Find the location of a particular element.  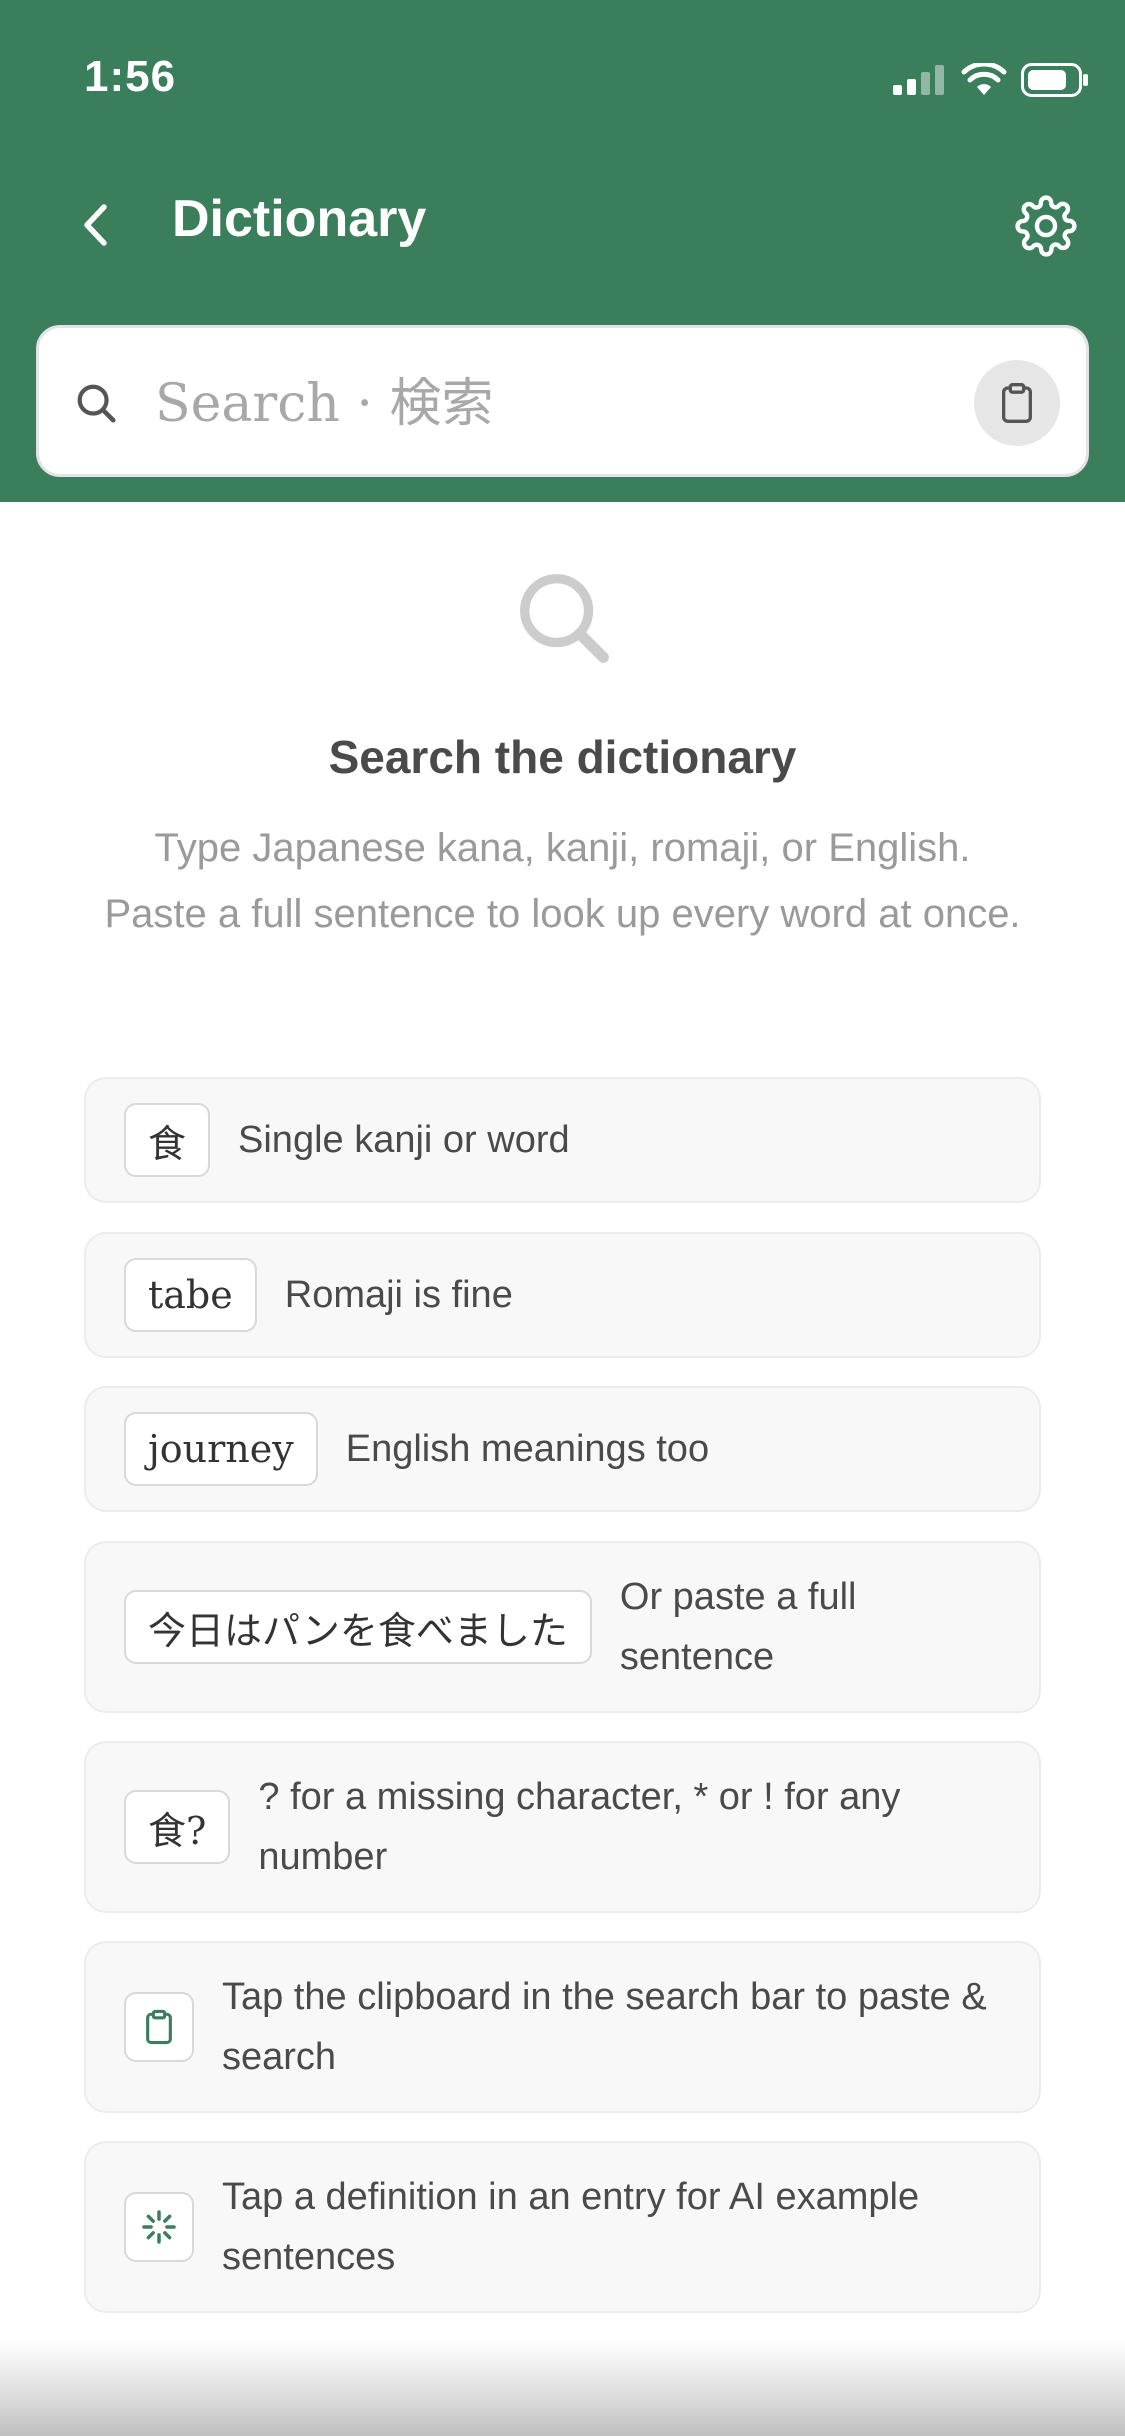

gear-icon is located at coordinates (1046, 226).